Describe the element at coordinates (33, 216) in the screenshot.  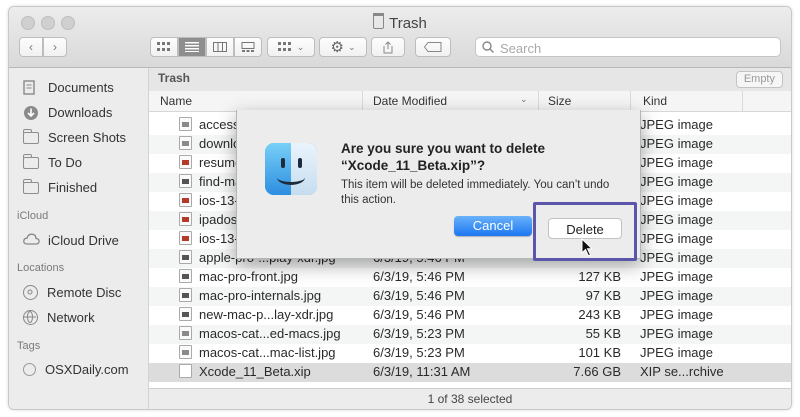
I see `sidebar-heading-icloud: iCloud` at that location.